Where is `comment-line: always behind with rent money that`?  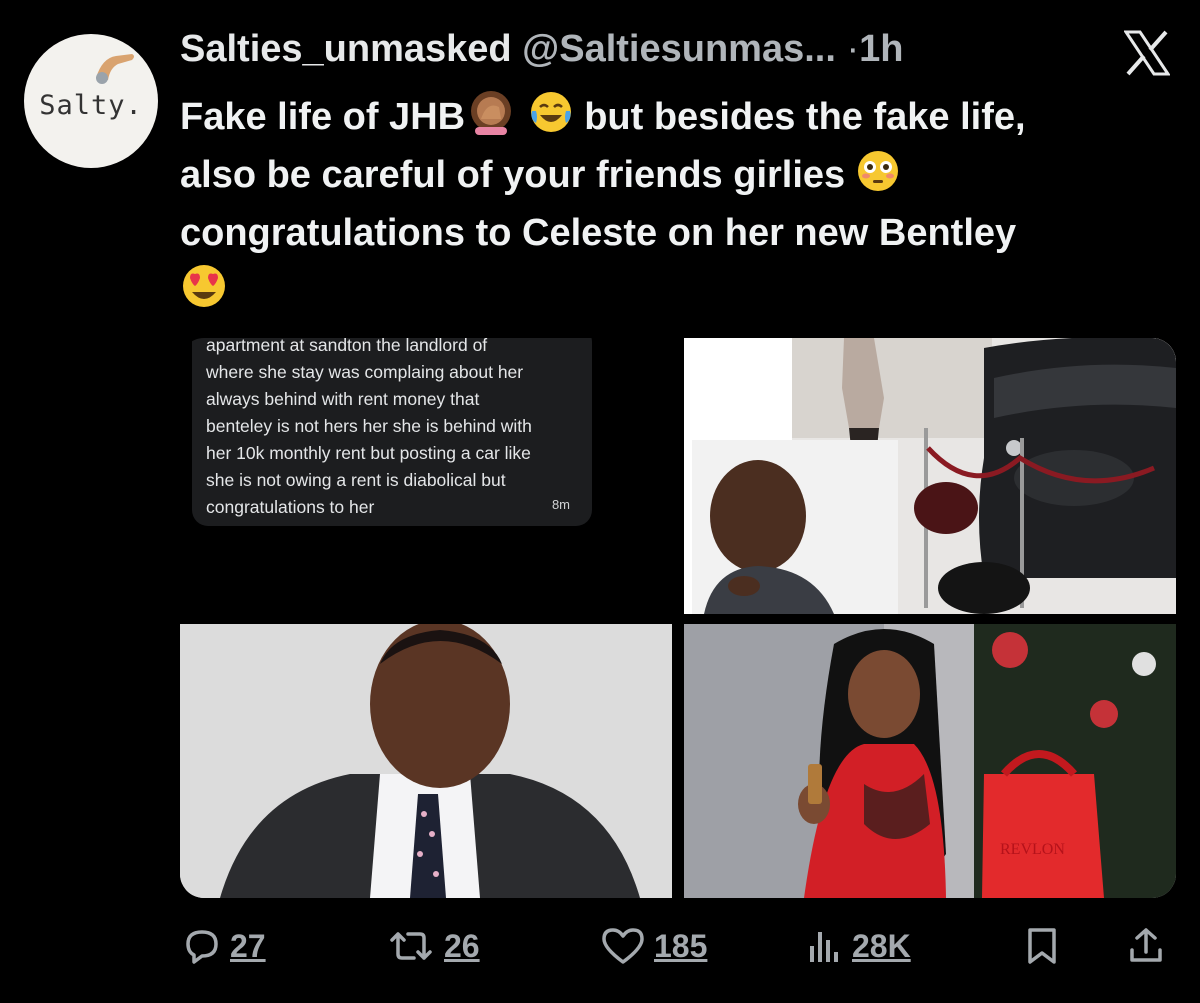
comment-line: always behind with rent money that is located at coordinates (343, 399).